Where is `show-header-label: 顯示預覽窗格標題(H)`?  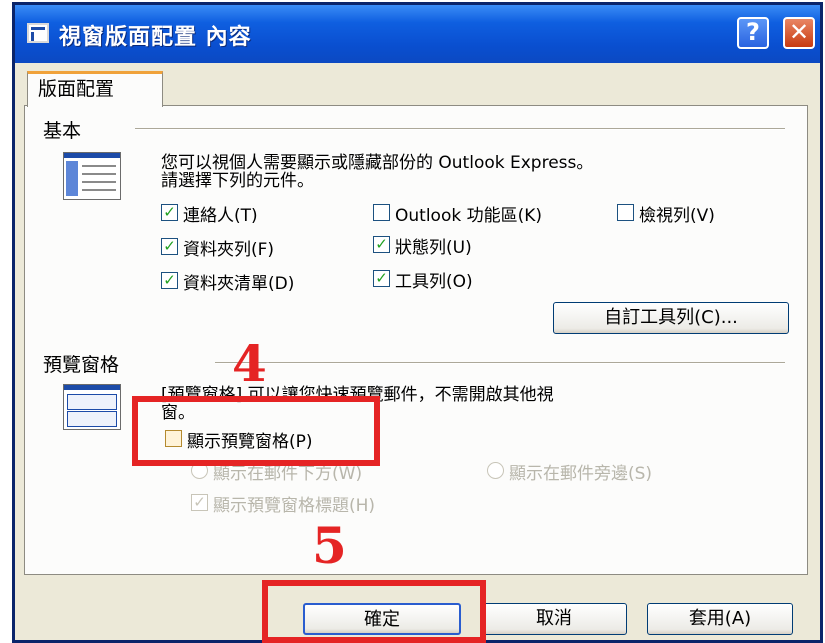 show-header-label: 顯示預覽窗格標題(H) is located at coordinates (294, 506).